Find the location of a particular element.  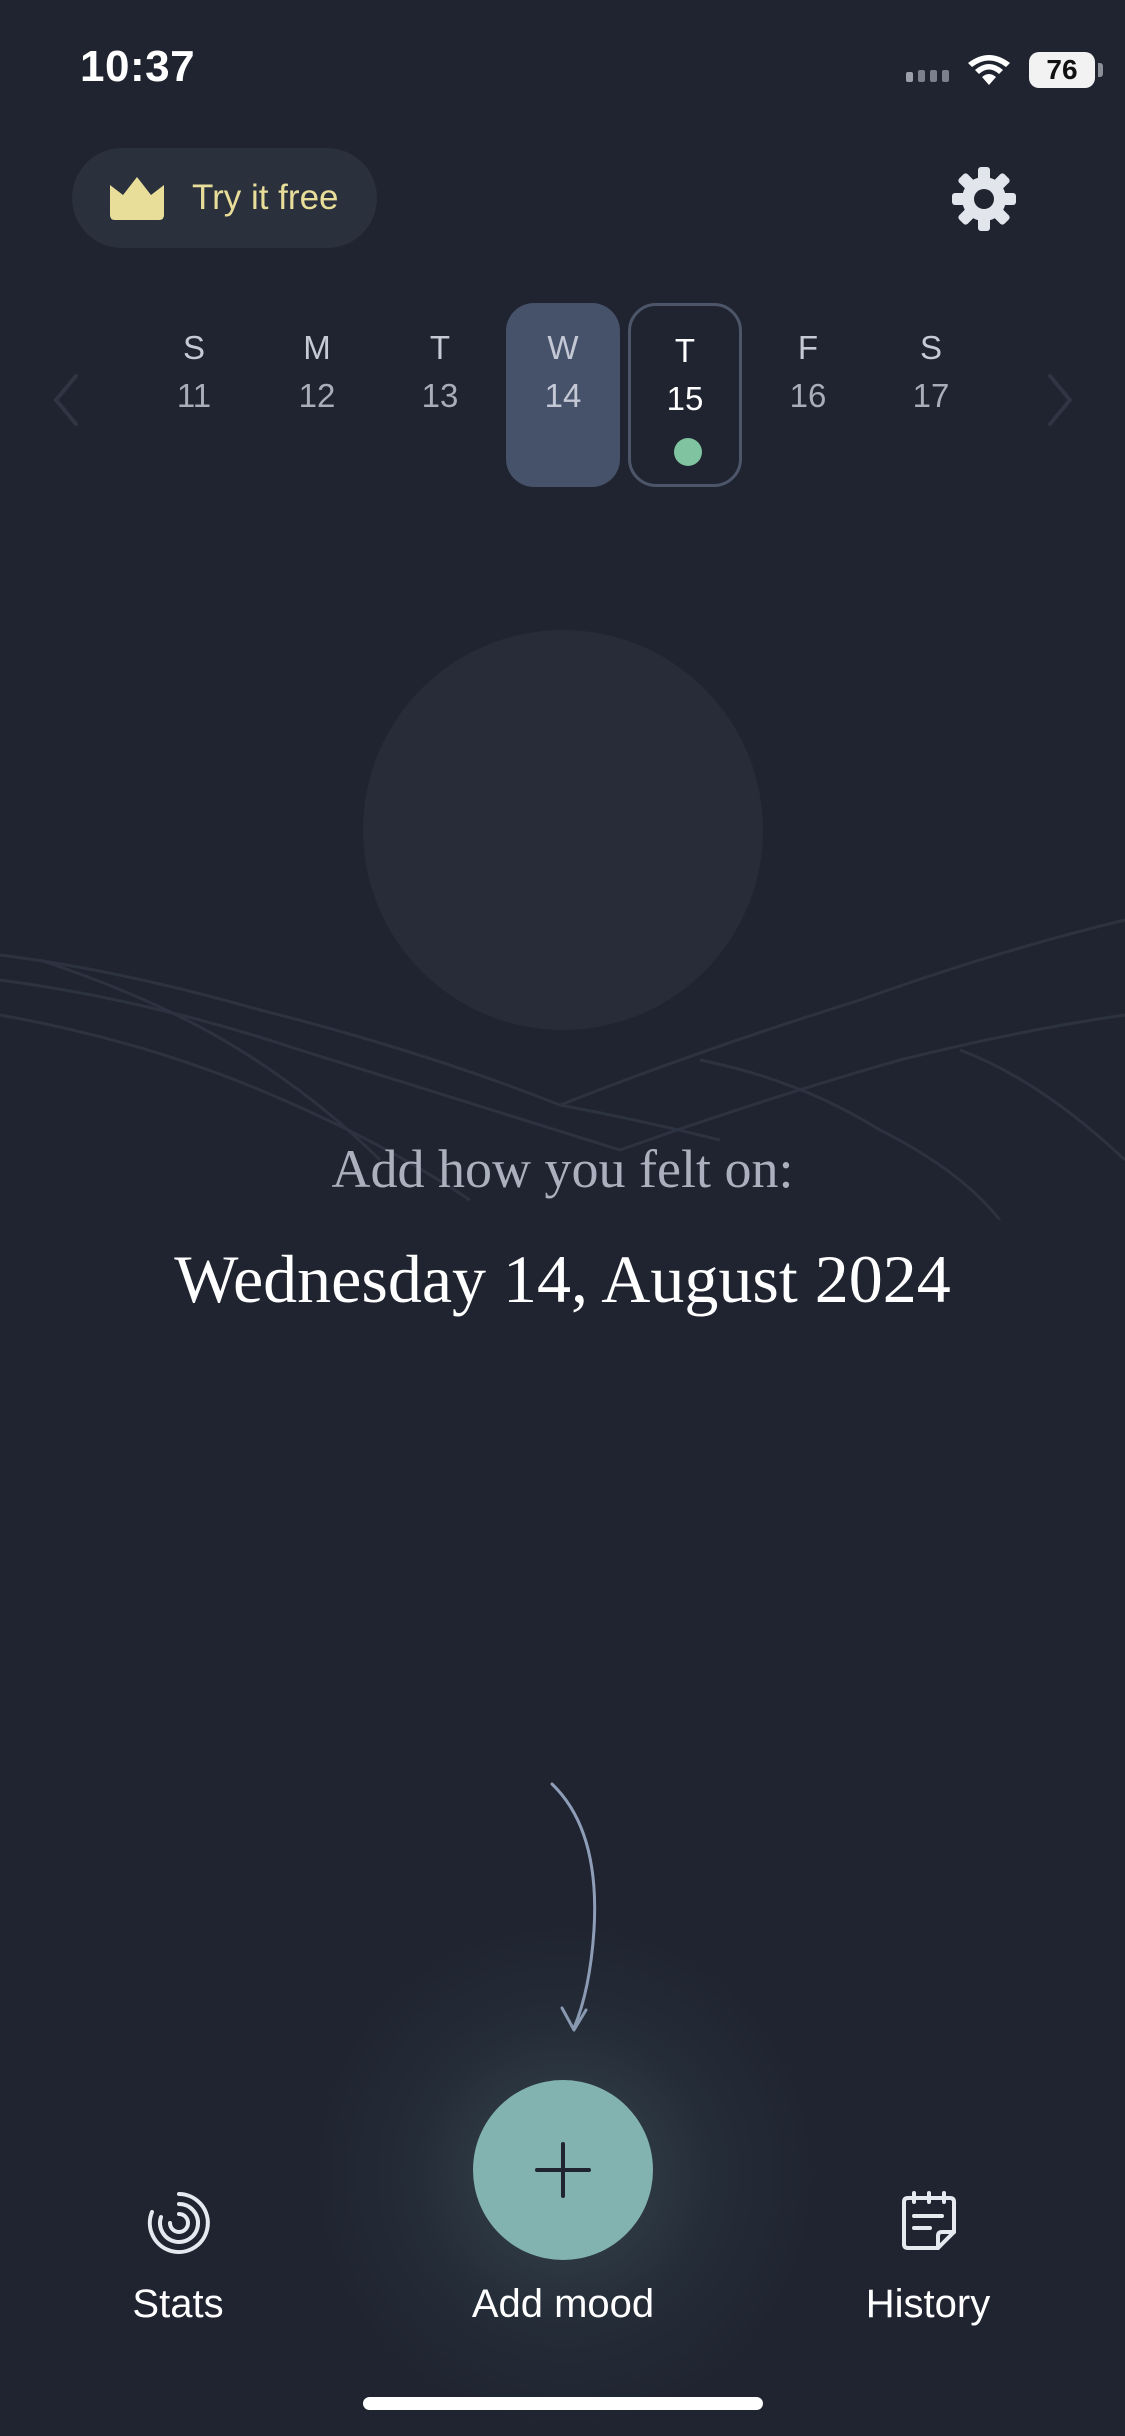

day-thursday-15-today: T 15 is located at coordinates (685, 395).